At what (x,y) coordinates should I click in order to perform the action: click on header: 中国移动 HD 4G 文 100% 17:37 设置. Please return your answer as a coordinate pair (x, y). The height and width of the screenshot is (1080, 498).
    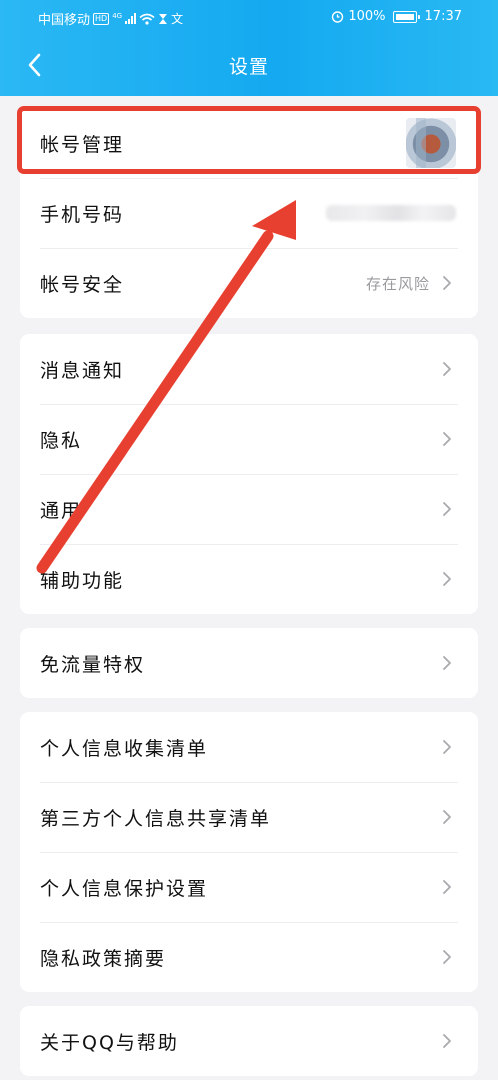
    Looking at the image, I should click on (249, 48).